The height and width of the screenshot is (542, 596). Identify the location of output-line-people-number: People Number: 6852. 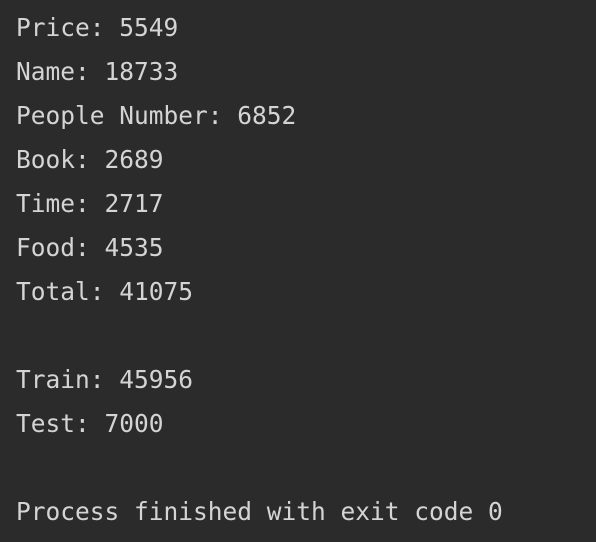
(156, 115).